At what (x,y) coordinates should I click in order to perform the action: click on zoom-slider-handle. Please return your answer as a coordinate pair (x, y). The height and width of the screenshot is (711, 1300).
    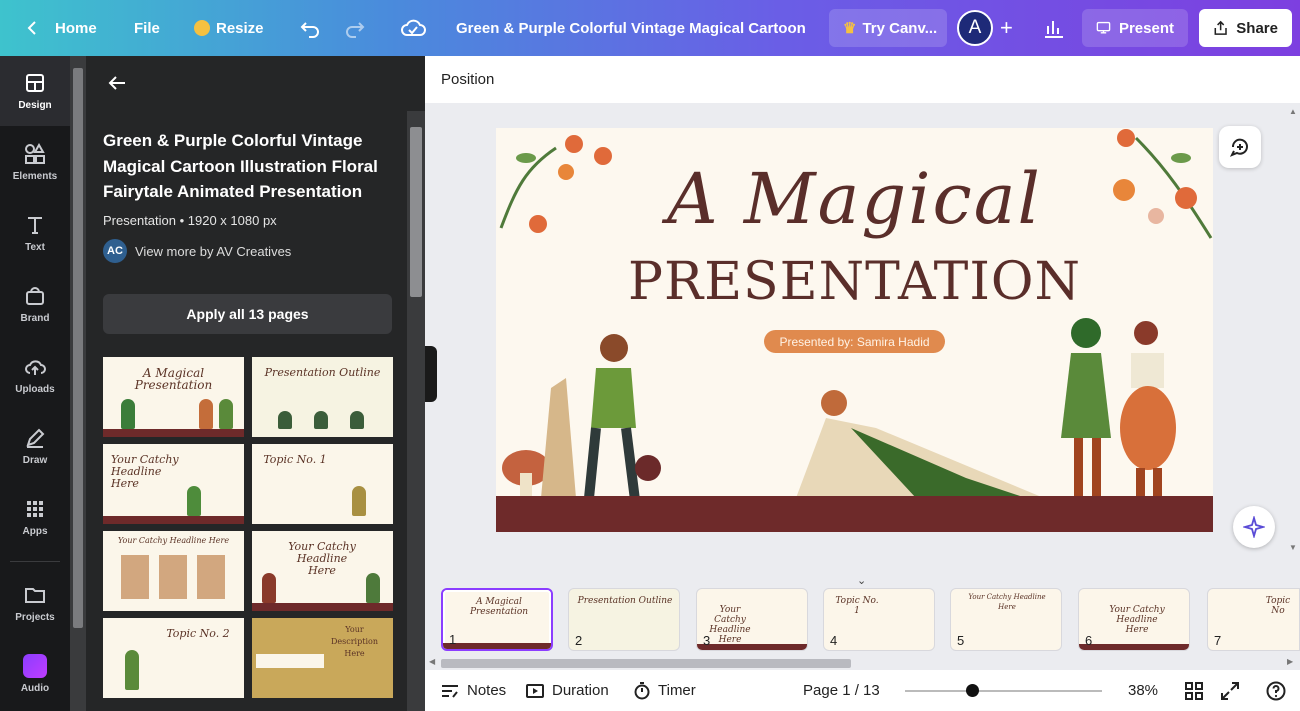
    Looking at the image, I should click on (972, 690).